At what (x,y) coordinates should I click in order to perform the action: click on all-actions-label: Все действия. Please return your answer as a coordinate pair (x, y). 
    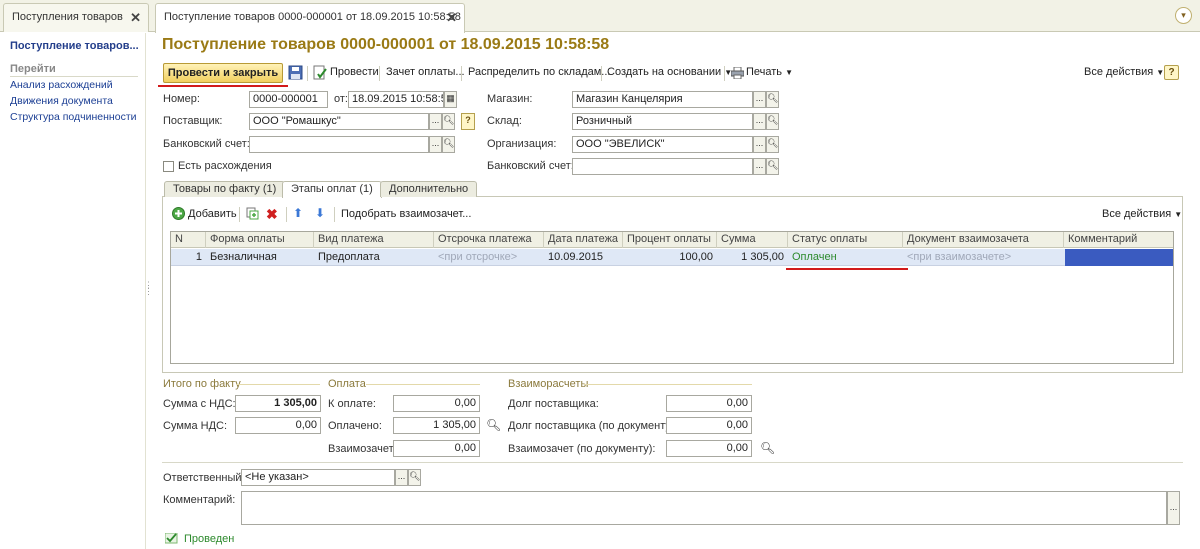
    Looking at the image, I should click on (1119, 72).